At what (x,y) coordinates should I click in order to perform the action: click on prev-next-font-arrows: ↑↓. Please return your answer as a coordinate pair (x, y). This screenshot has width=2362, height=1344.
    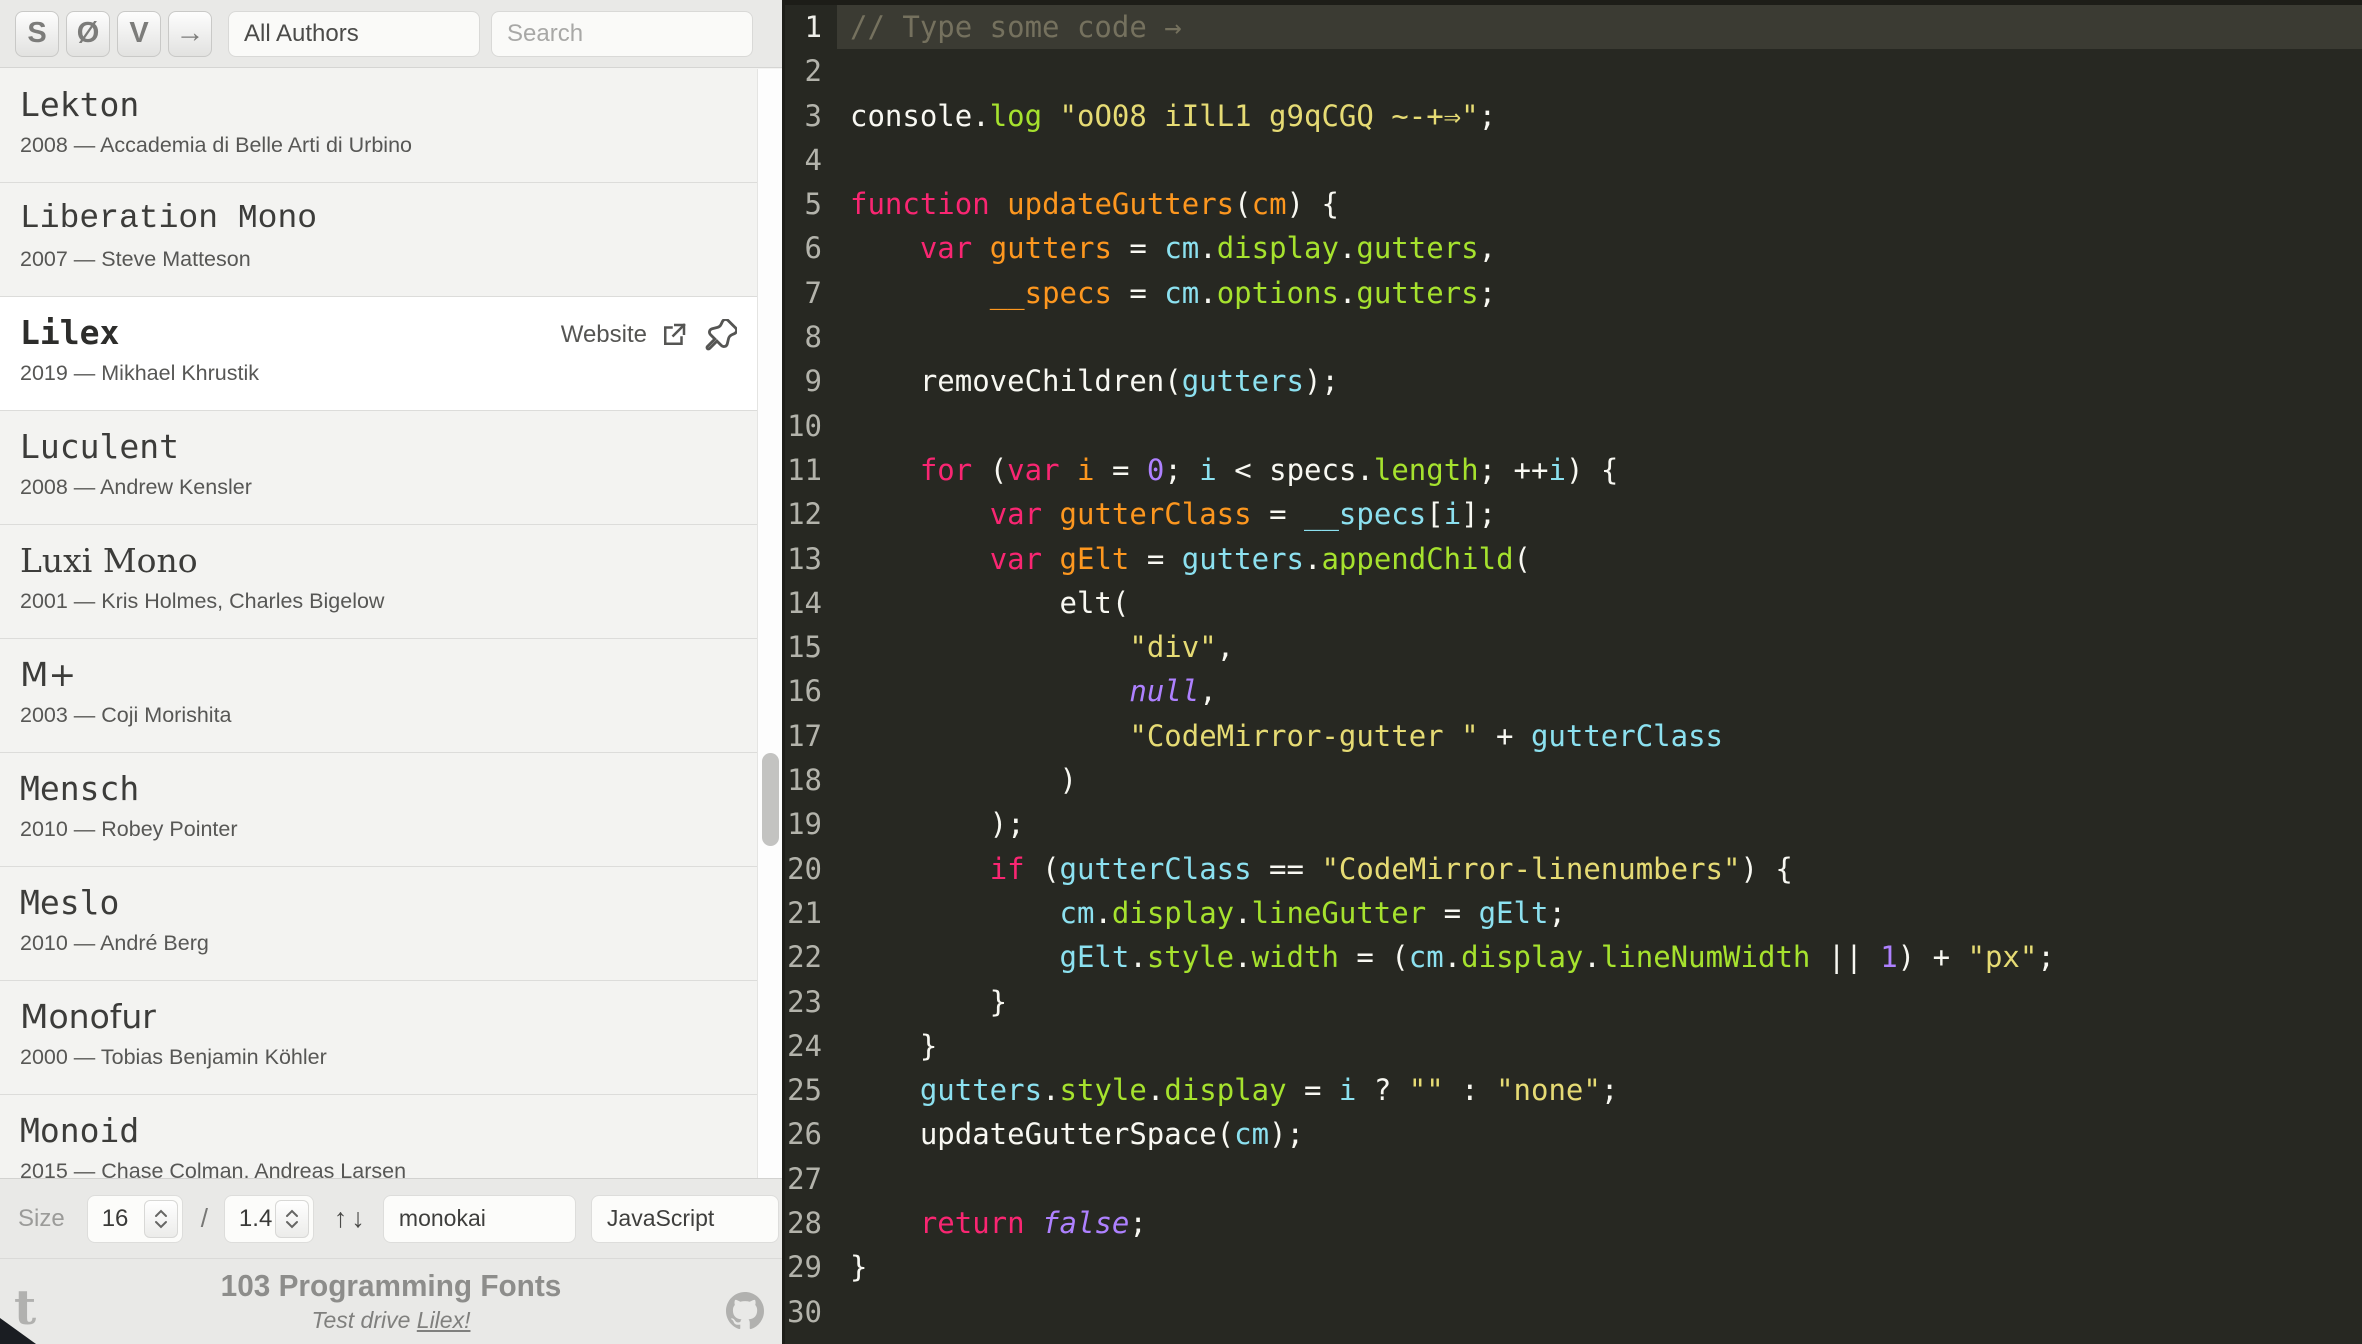
    Looking at the image, I should click on (351, 1218).